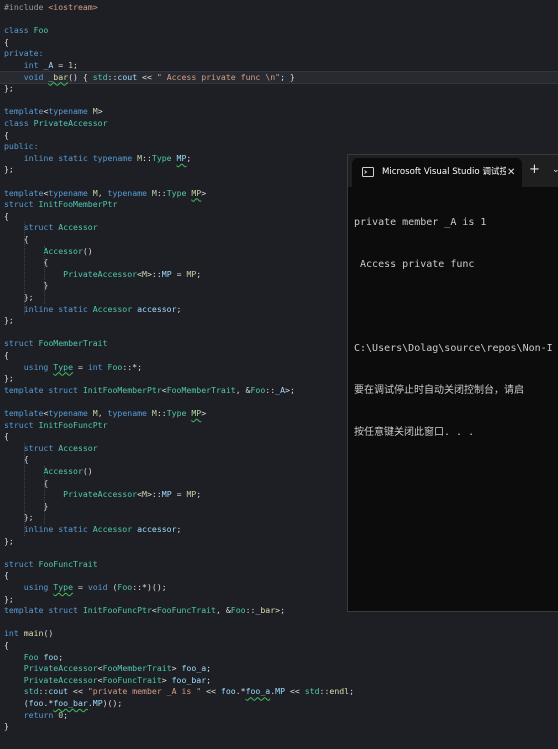 This screenshot has height=749, width=558. I want to click on code-line: PrivateAccessor<FooFuncTrait> foo_bar;, so click(279, 681).